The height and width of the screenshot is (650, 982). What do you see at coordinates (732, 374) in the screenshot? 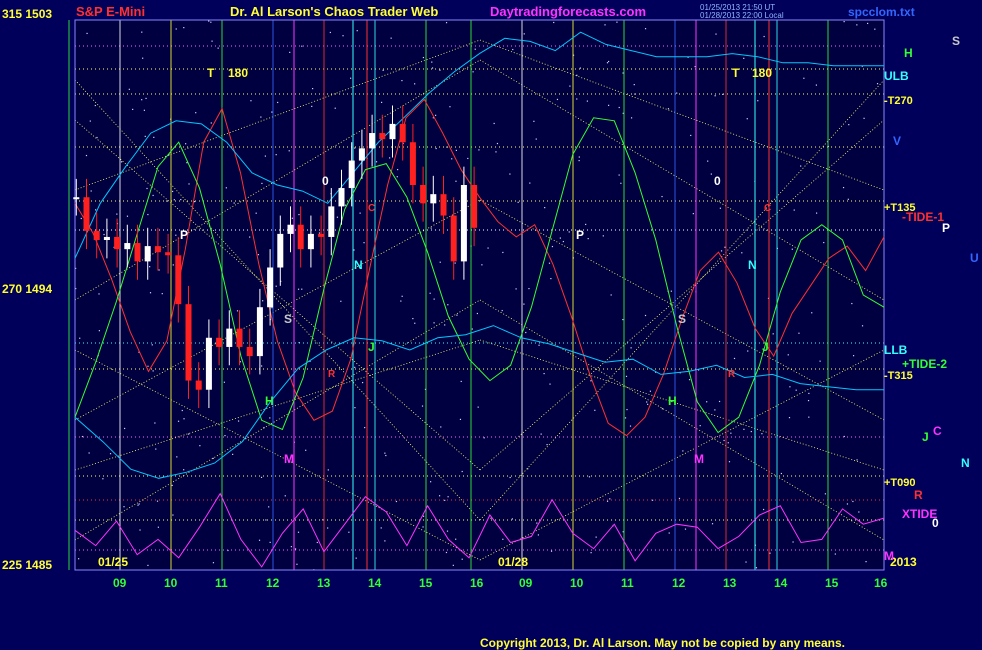
I see `cycle-label-r: R` at bounding box center [732, 374].